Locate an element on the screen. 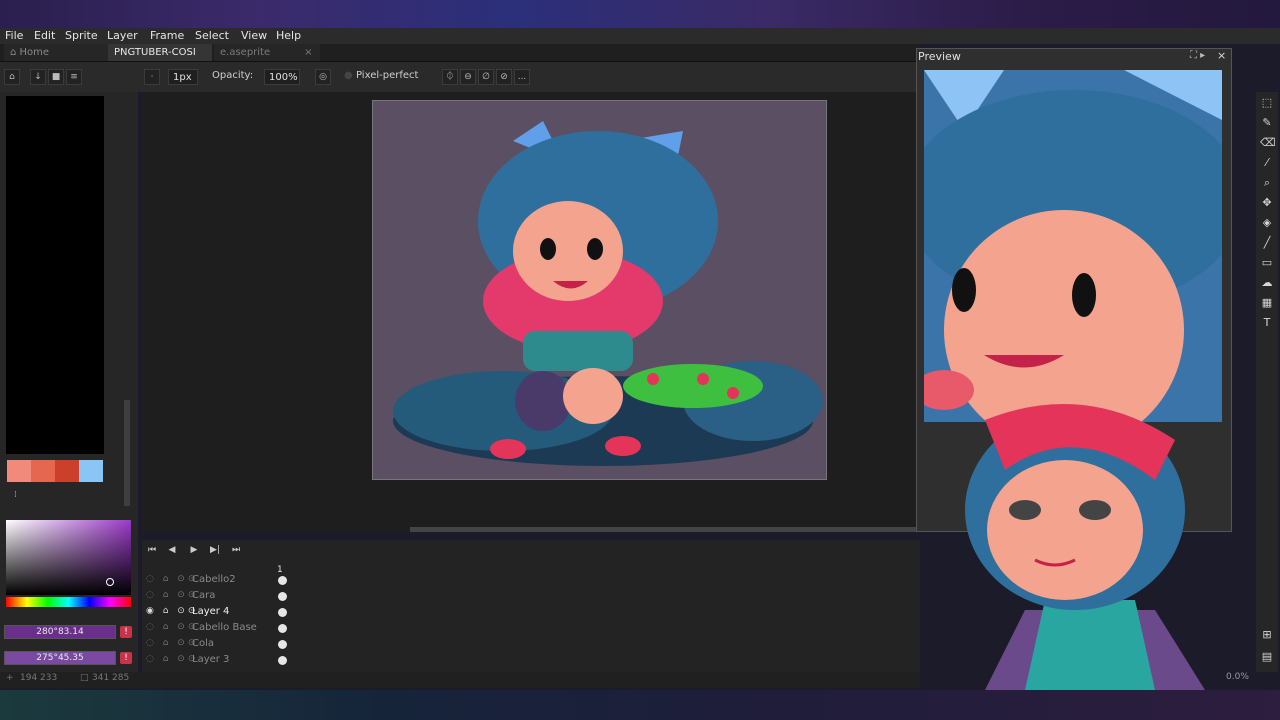  selection-icon: □ is located at coordinates (84, 678).